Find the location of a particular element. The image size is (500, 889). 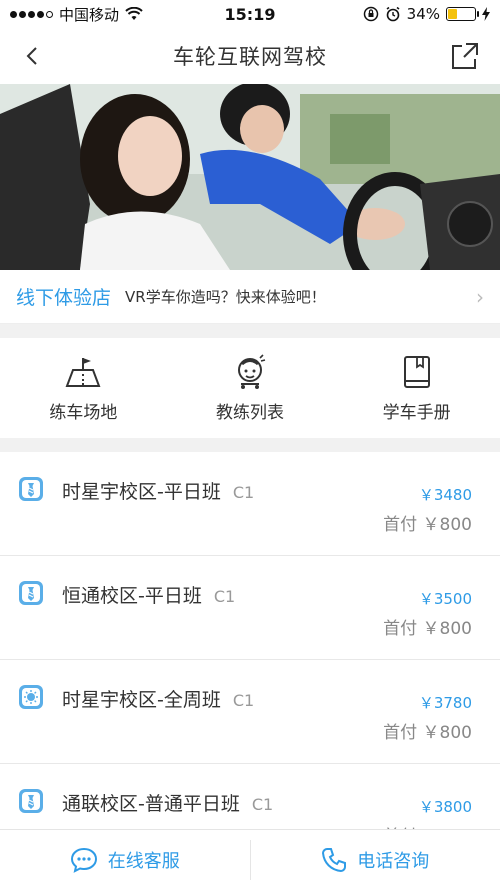

chevron-left-icon is located at coordinates (31, 56).